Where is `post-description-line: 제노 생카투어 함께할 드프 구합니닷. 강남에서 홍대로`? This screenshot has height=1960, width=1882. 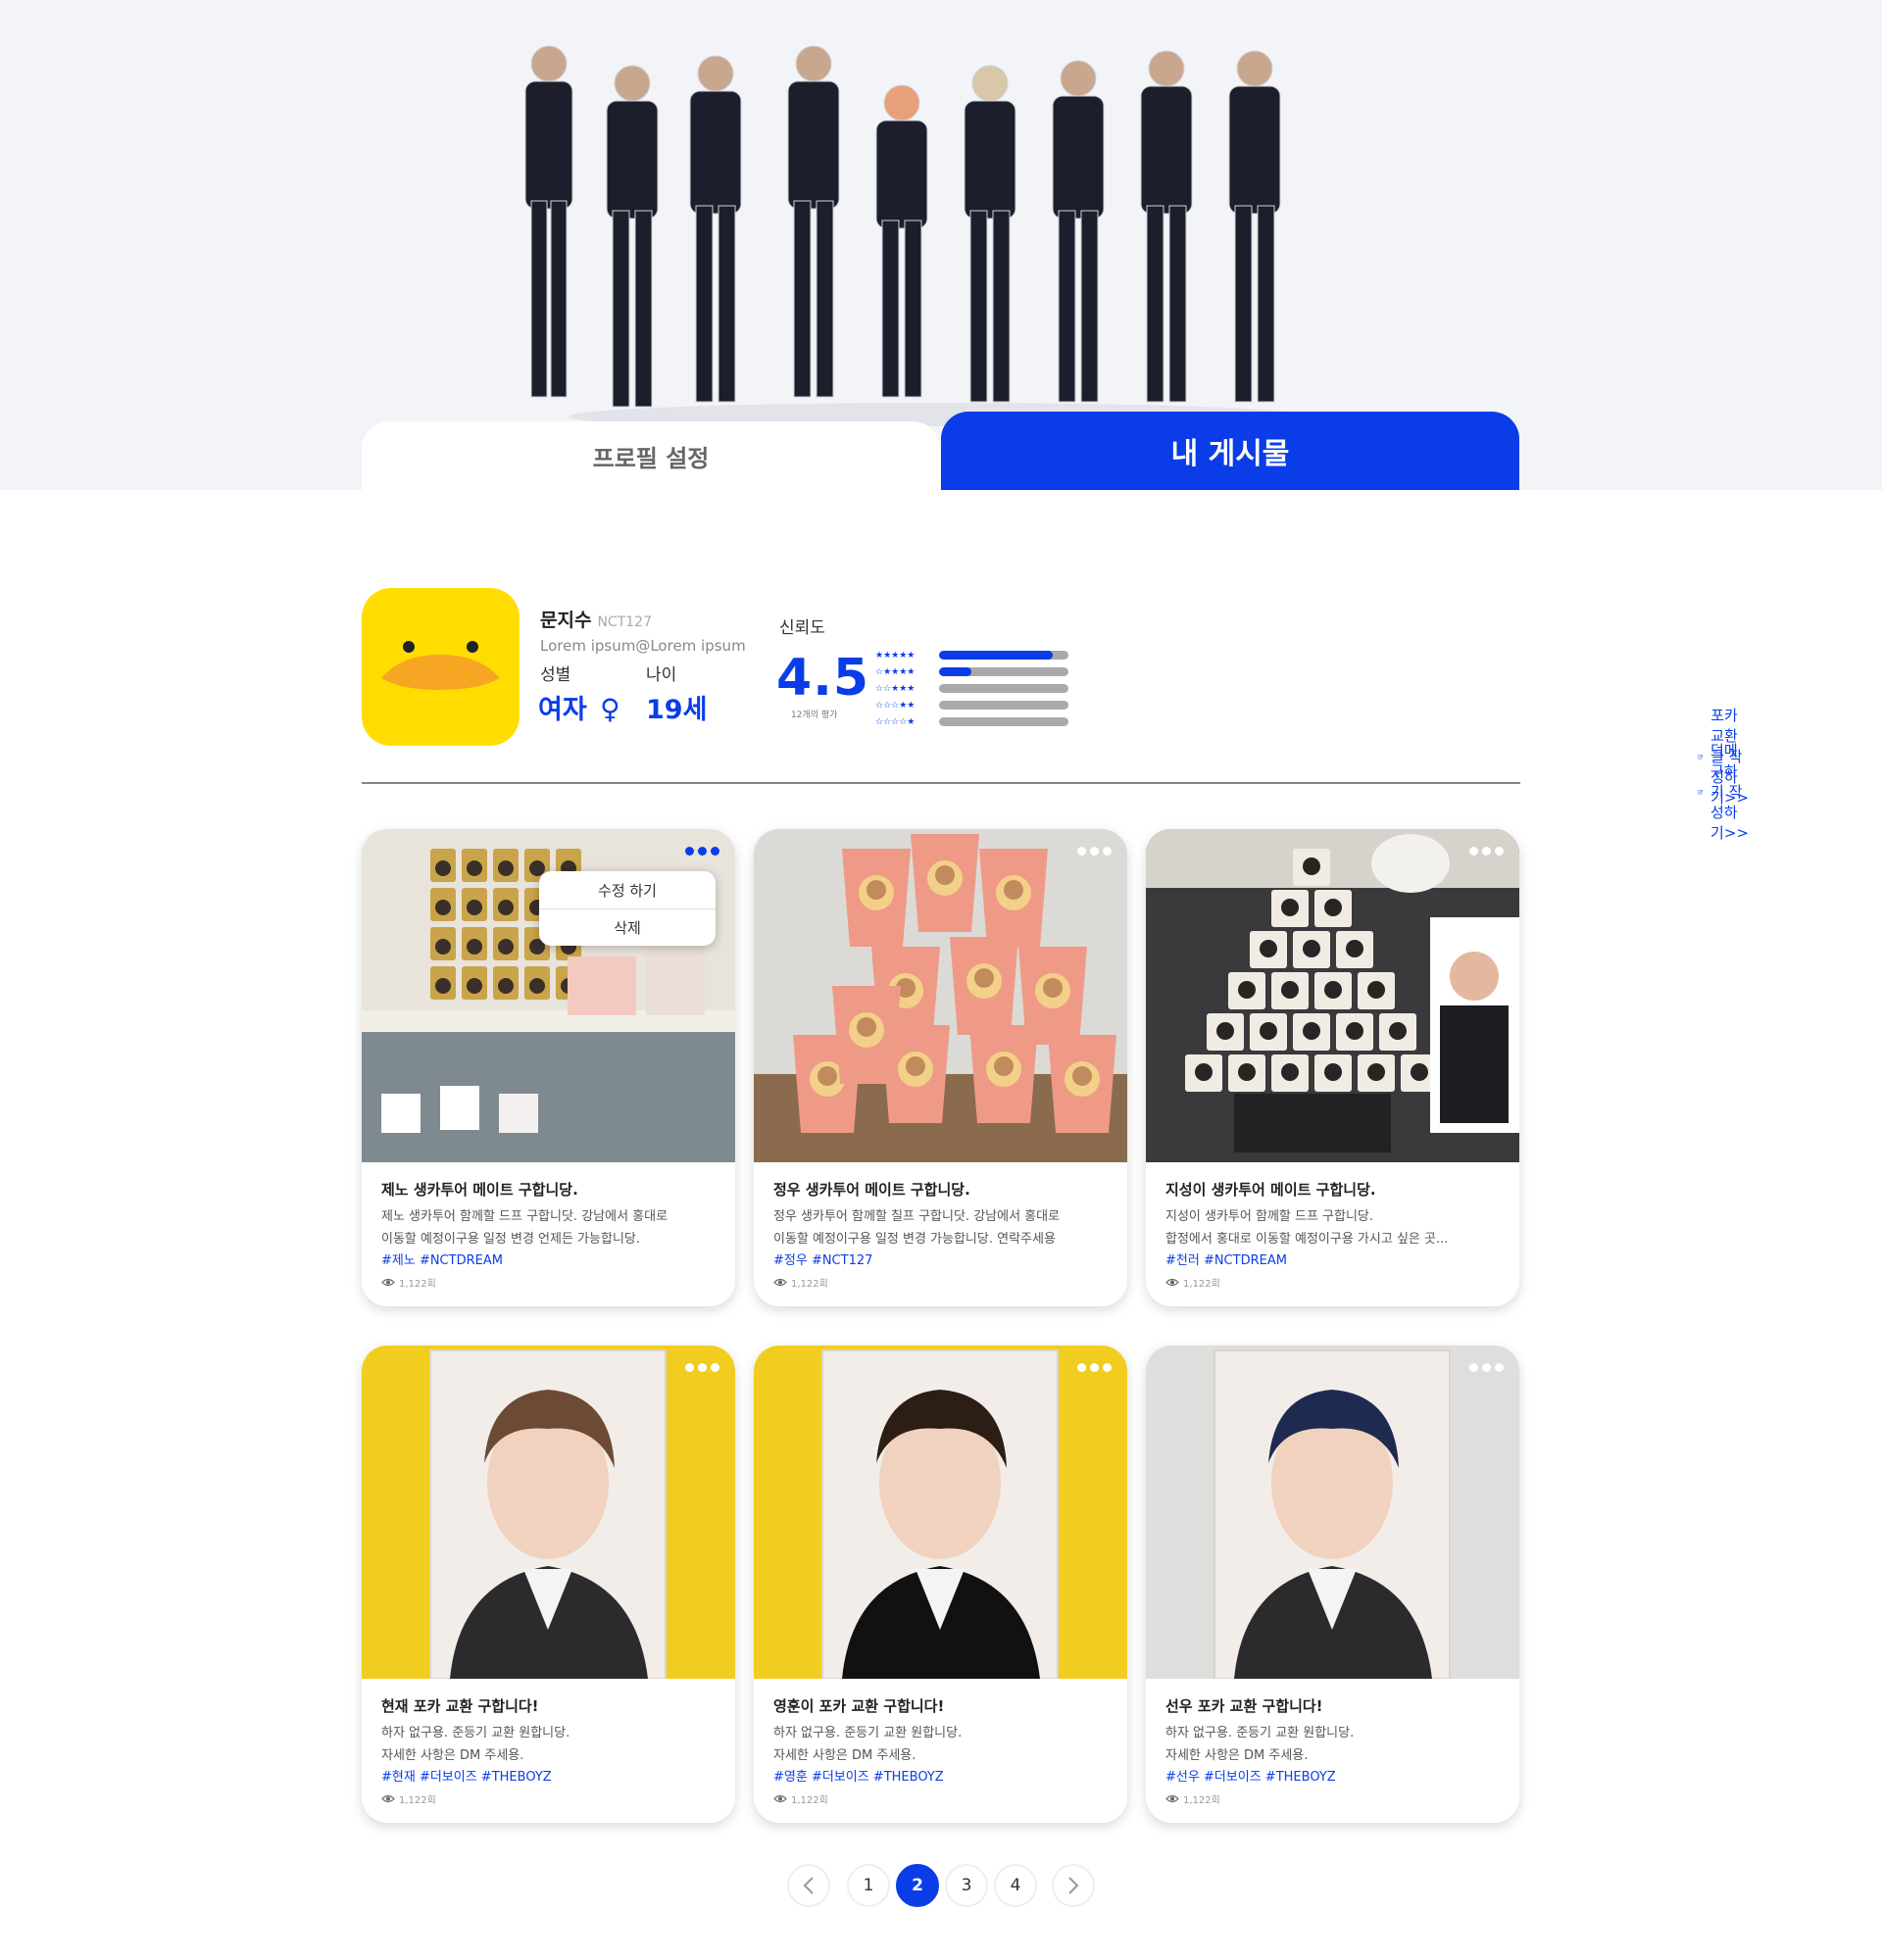
post-description-line: 제노 생카투어 함께할 드프 구합니닷. 강남에서 홍대로 is located at coordinates (525, 1216).